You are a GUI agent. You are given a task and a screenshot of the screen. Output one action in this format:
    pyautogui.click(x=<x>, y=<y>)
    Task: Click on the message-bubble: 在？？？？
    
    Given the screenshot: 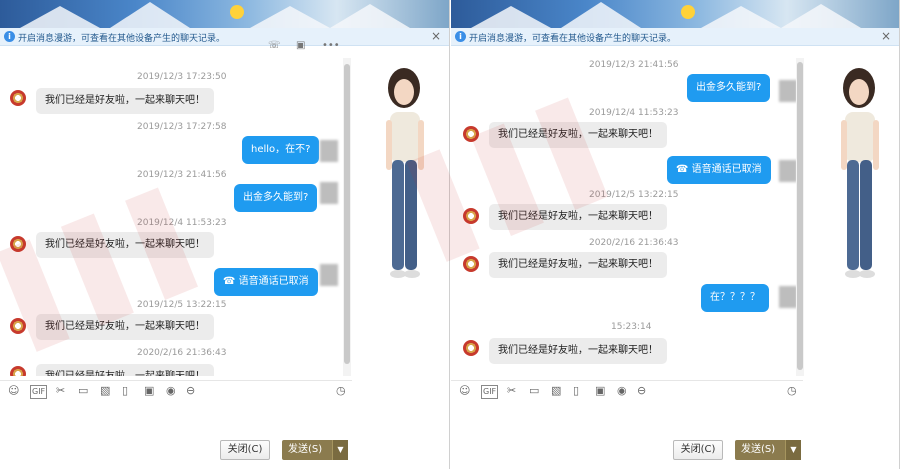 What is the action you would take?
    pyautogui.click(x=735, y=298)
    